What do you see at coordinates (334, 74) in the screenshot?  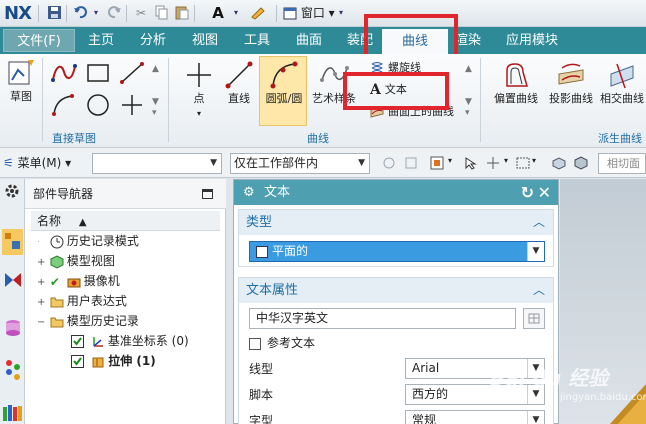 I see `art-spline-icon` at bounding box center [334, 74].